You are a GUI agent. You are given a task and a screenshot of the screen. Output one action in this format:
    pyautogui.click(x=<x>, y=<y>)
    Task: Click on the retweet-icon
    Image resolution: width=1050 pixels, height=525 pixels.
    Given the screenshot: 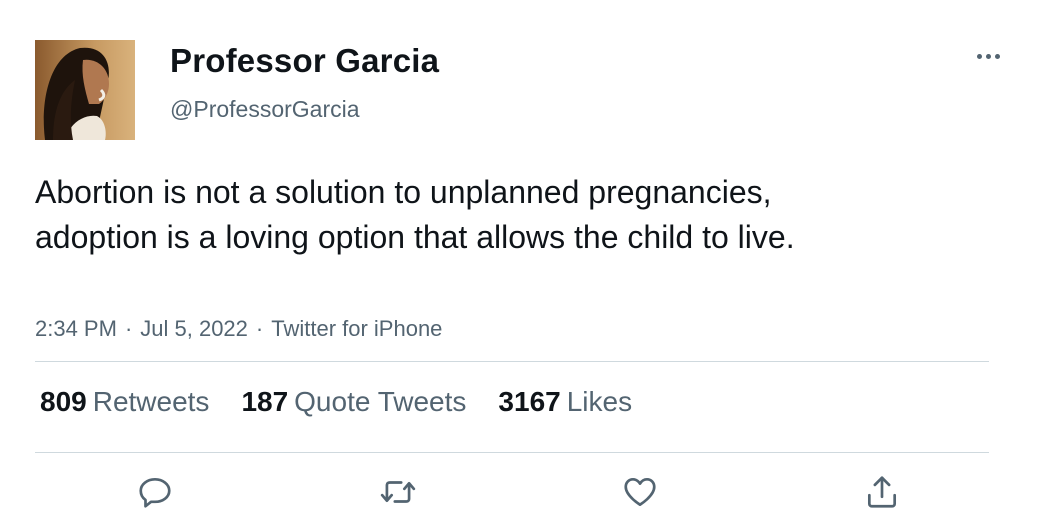 What is the action you would take?
    pyautogui.click(x=398, y=492)
    